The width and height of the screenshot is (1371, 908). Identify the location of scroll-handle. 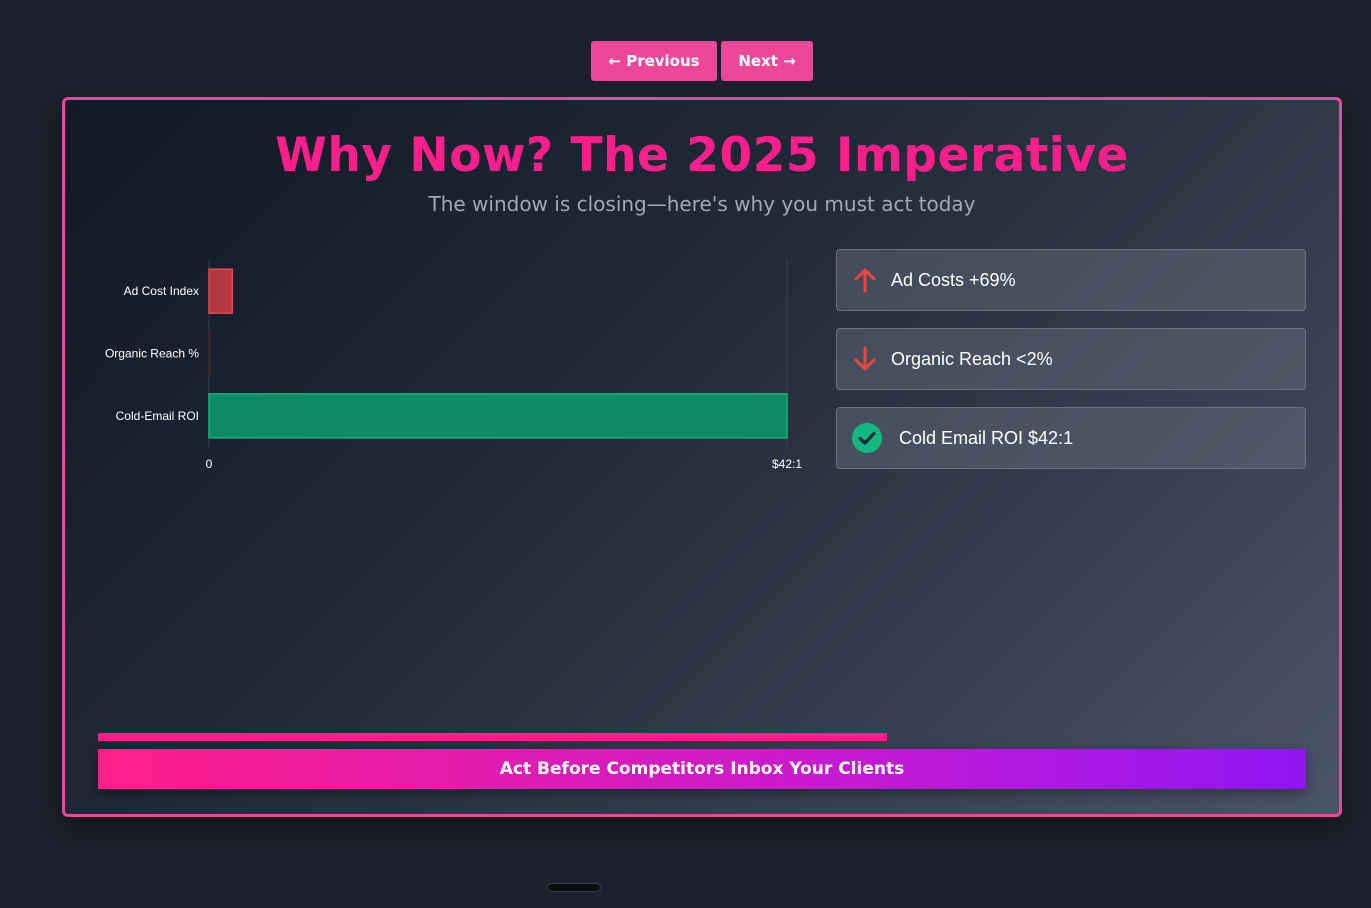
(574, 887).